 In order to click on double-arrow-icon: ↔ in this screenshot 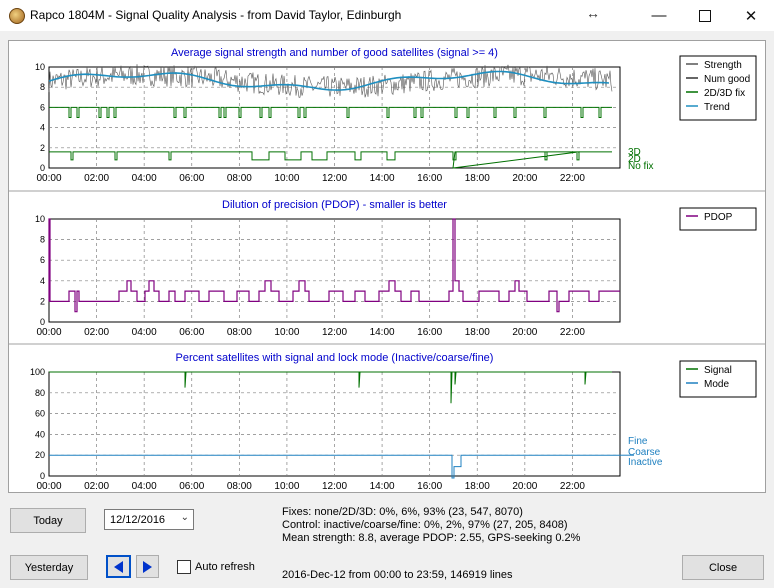, I will do `click(593, 13)`.